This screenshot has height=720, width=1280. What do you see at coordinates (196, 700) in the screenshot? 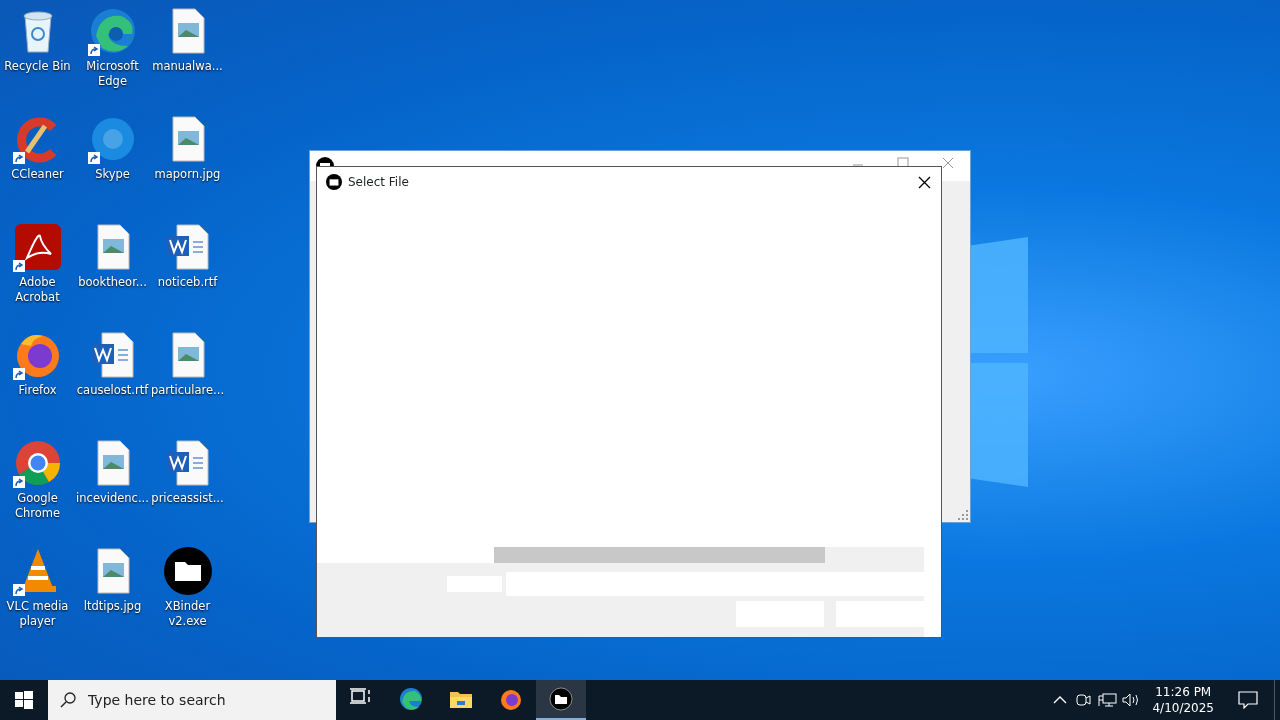
I see `search-field: Type here to search` at bounding box center [196, 700].